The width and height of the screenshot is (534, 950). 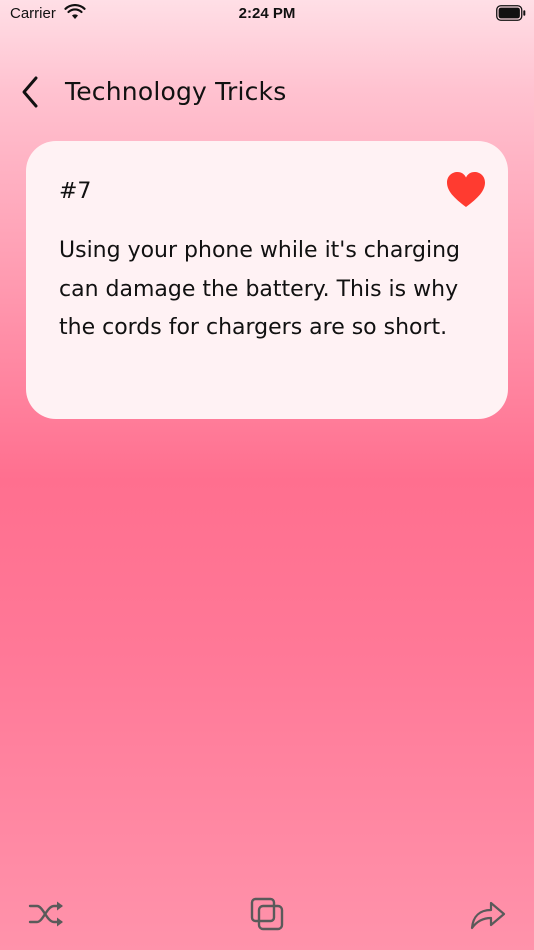 I want to click on copy-icon, so click(x=267, y=914).